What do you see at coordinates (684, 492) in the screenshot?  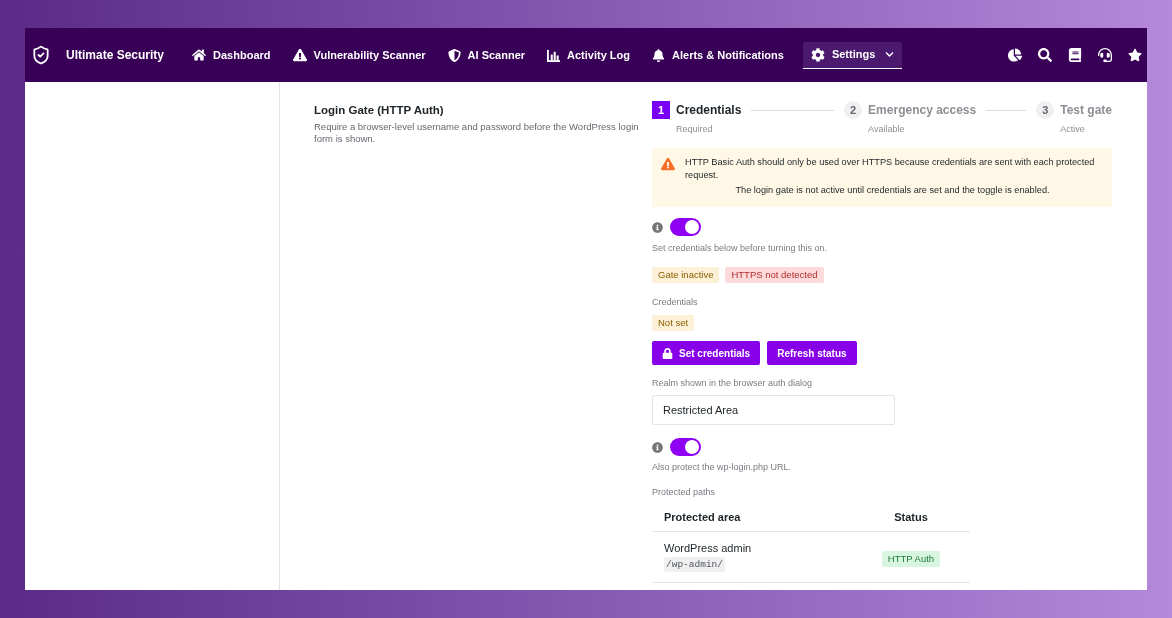 I see `field-label: Protected paths` at bounding box center [684, 492].